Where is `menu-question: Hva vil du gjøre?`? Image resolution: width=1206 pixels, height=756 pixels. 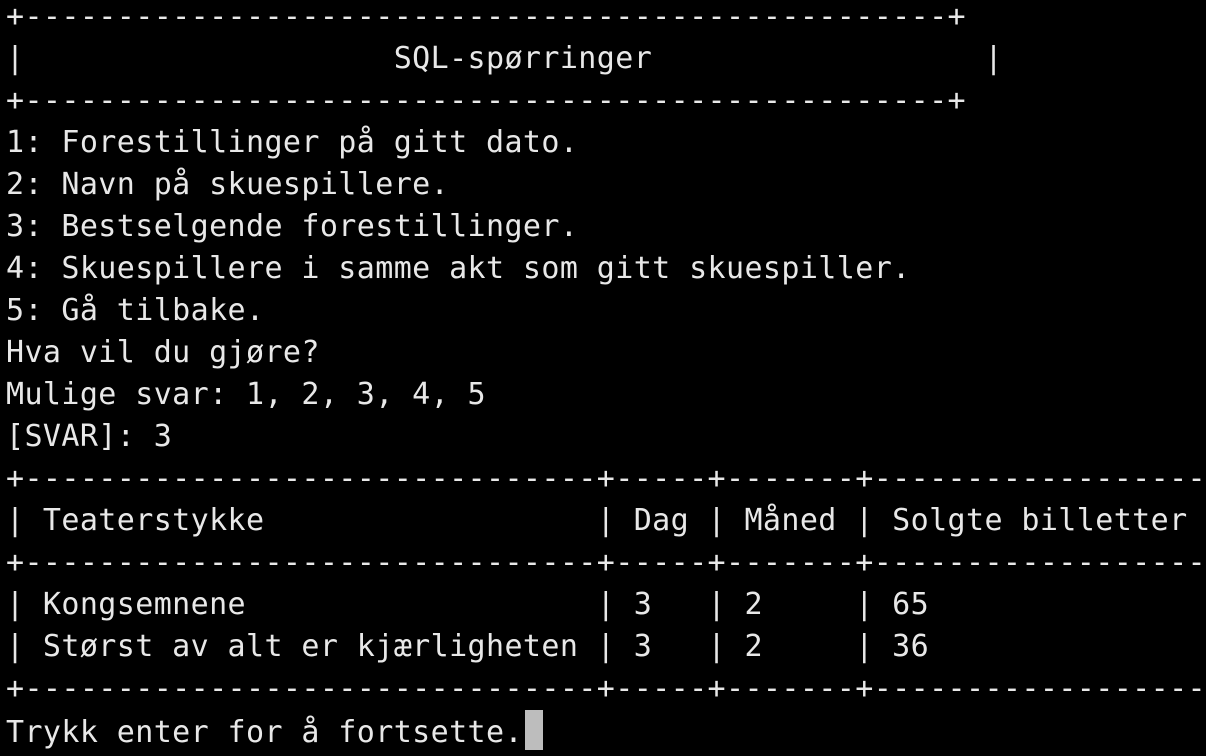 menu-question: Hva vil du gjøre? is located at coordinates (163, 352).